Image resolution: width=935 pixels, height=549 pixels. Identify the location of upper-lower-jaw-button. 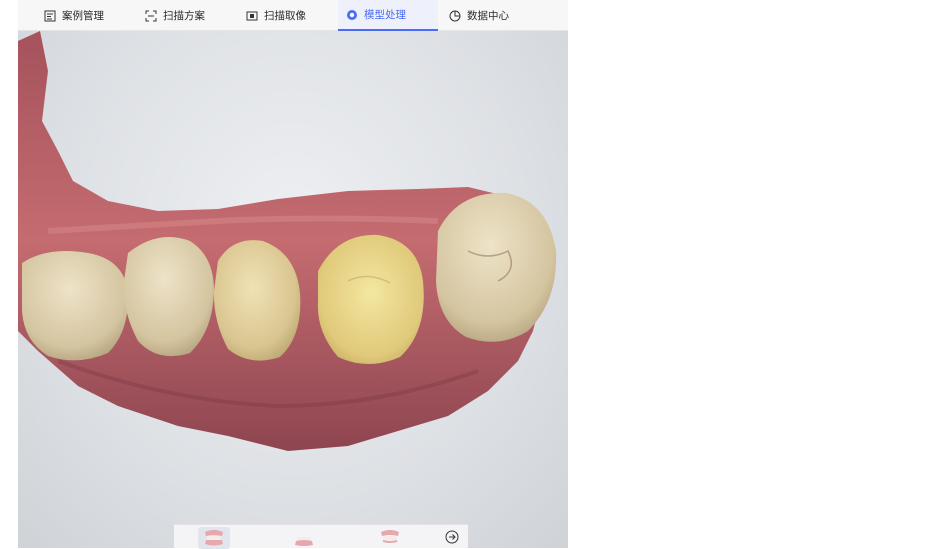
(214, 538).